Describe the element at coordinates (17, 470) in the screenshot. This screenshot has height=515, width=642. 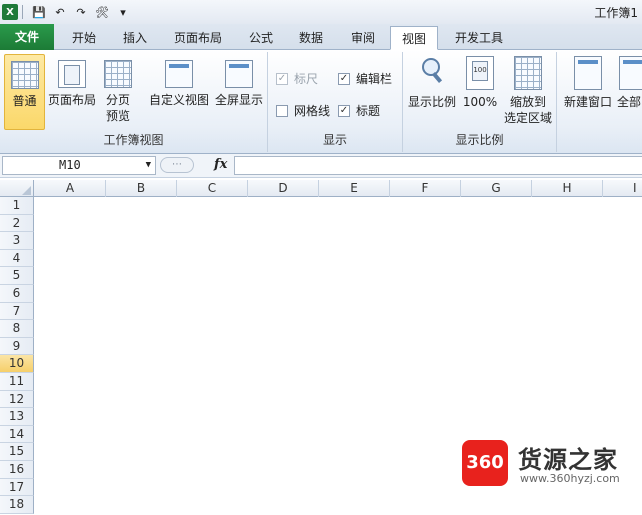
I see `row-header: 16` at that location.